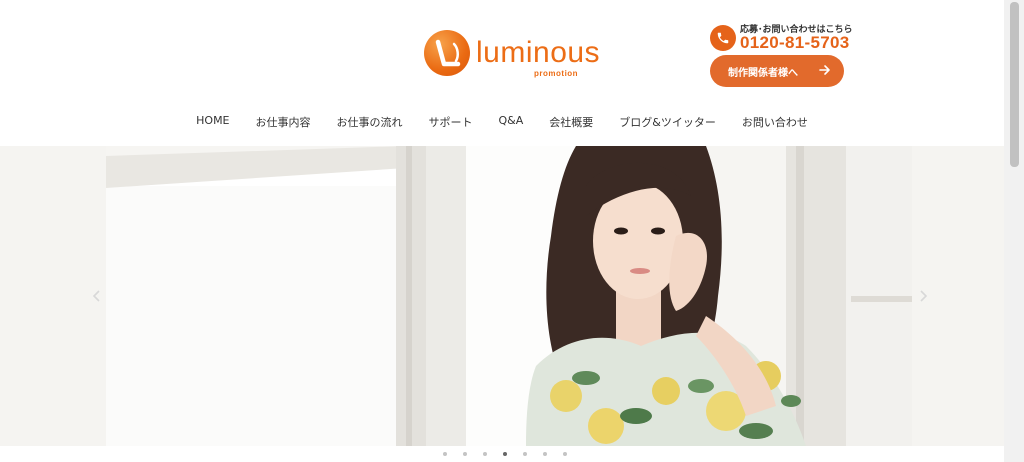  I want to click on nav-support: サポート, so click(451, 122).